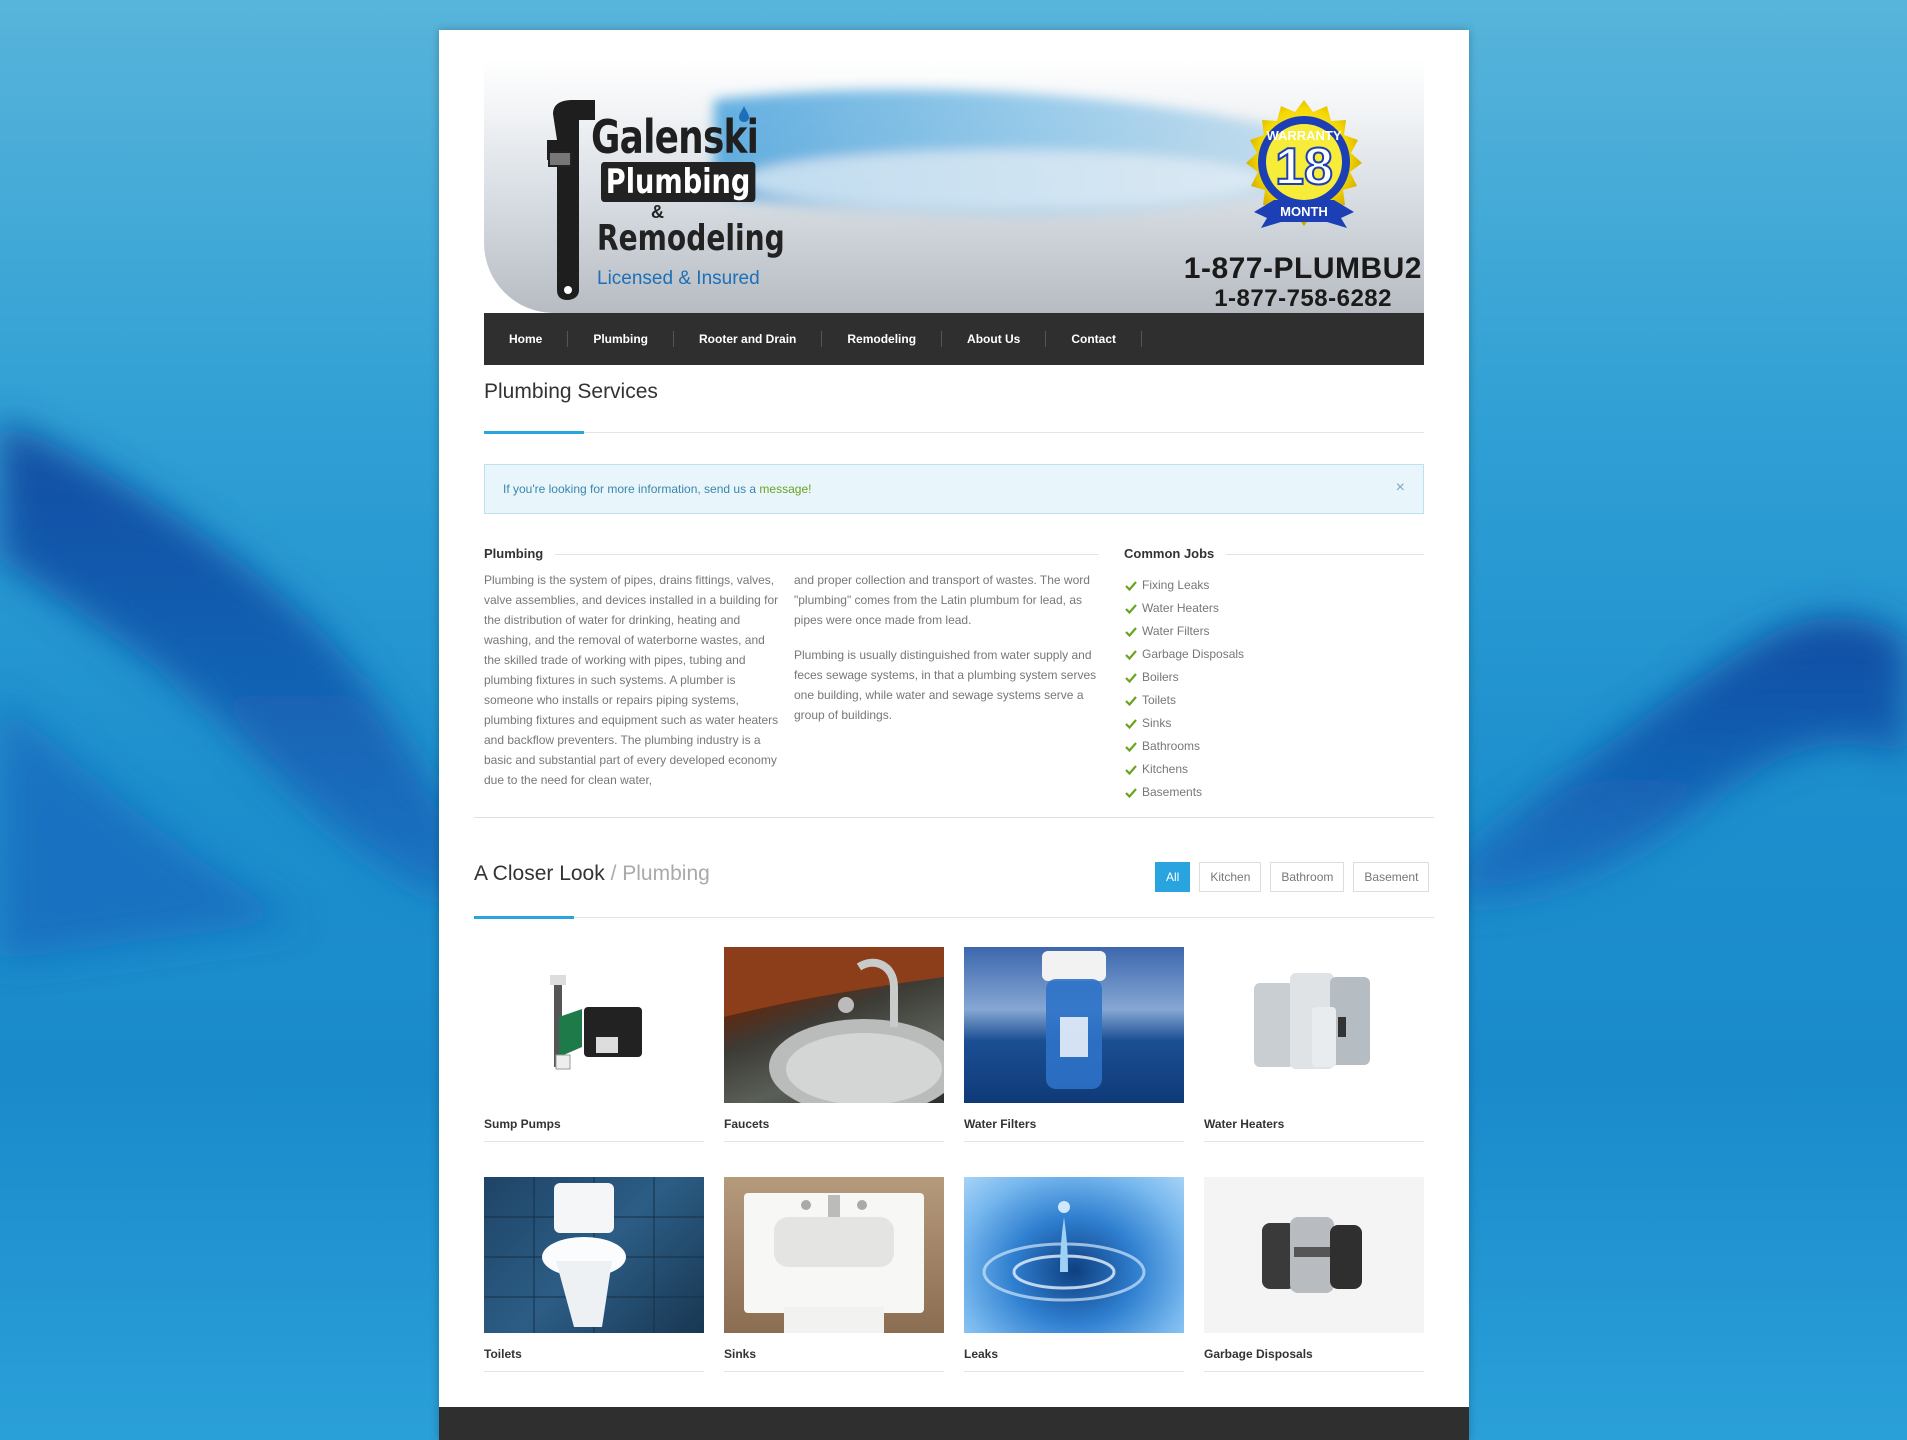  I want to click on alert-message-link: message!, so click(785, 489).